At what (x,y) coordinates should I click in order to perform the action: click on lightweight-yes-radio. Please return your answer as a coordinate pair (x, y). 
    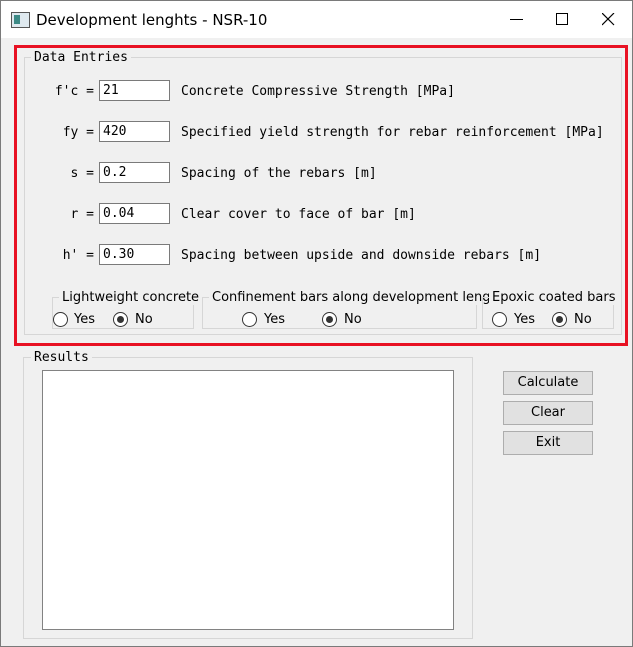
    Looking at the image, I should click on (60, 319).